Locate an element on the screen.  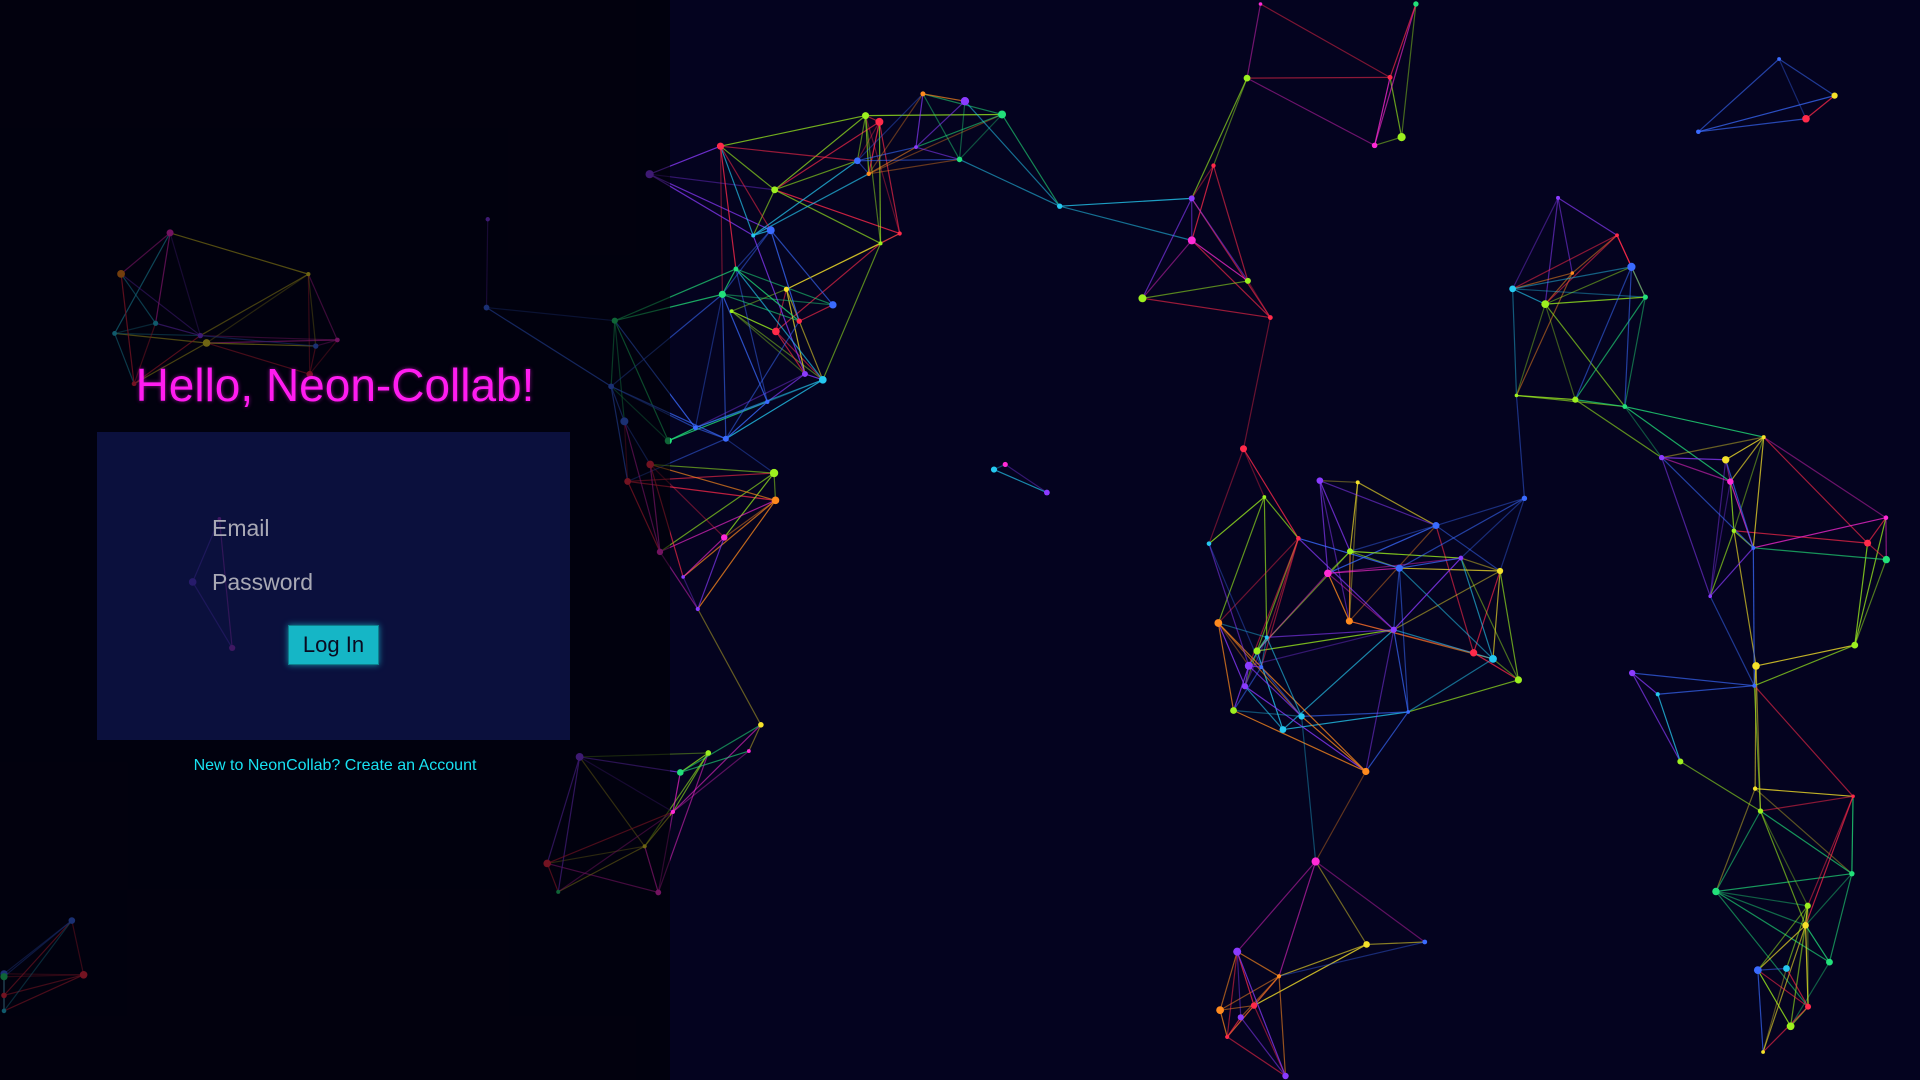
email-field is located at coordinates (342, 528).